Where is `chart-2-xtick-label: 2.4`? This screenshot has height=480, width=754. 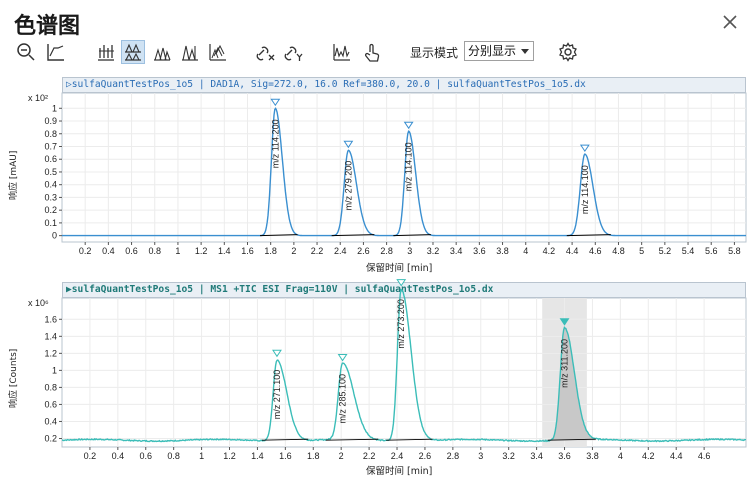 chart-2-xtick-label: 2.4 is located at coordinates (397, 456).